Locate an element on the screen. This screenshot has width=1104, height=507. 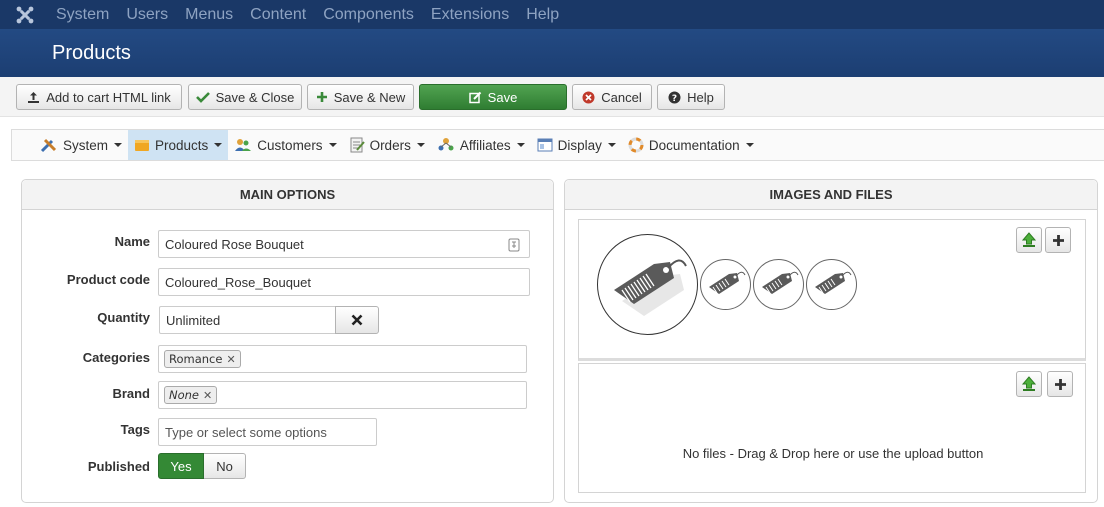
images-files-heading: IMAGES AND FILES is located at coordinates (831, 195).